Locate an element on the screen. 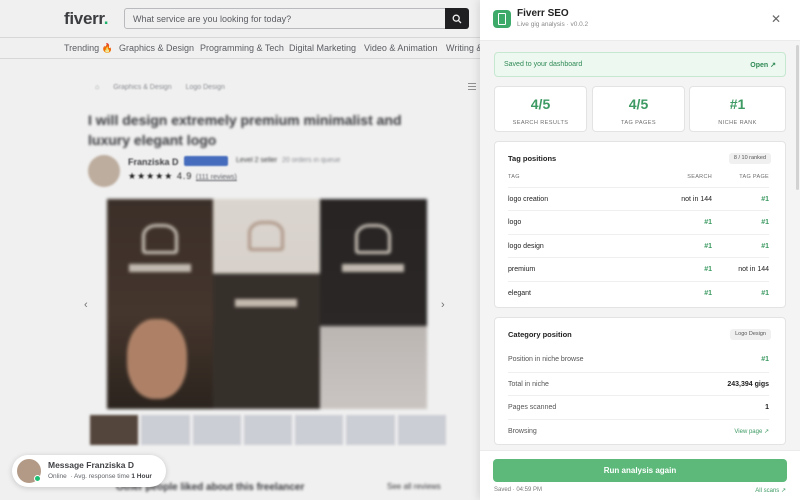 This screenshot has width=800, height=500. stat-value: #1 is located at coordinates (737, 104).